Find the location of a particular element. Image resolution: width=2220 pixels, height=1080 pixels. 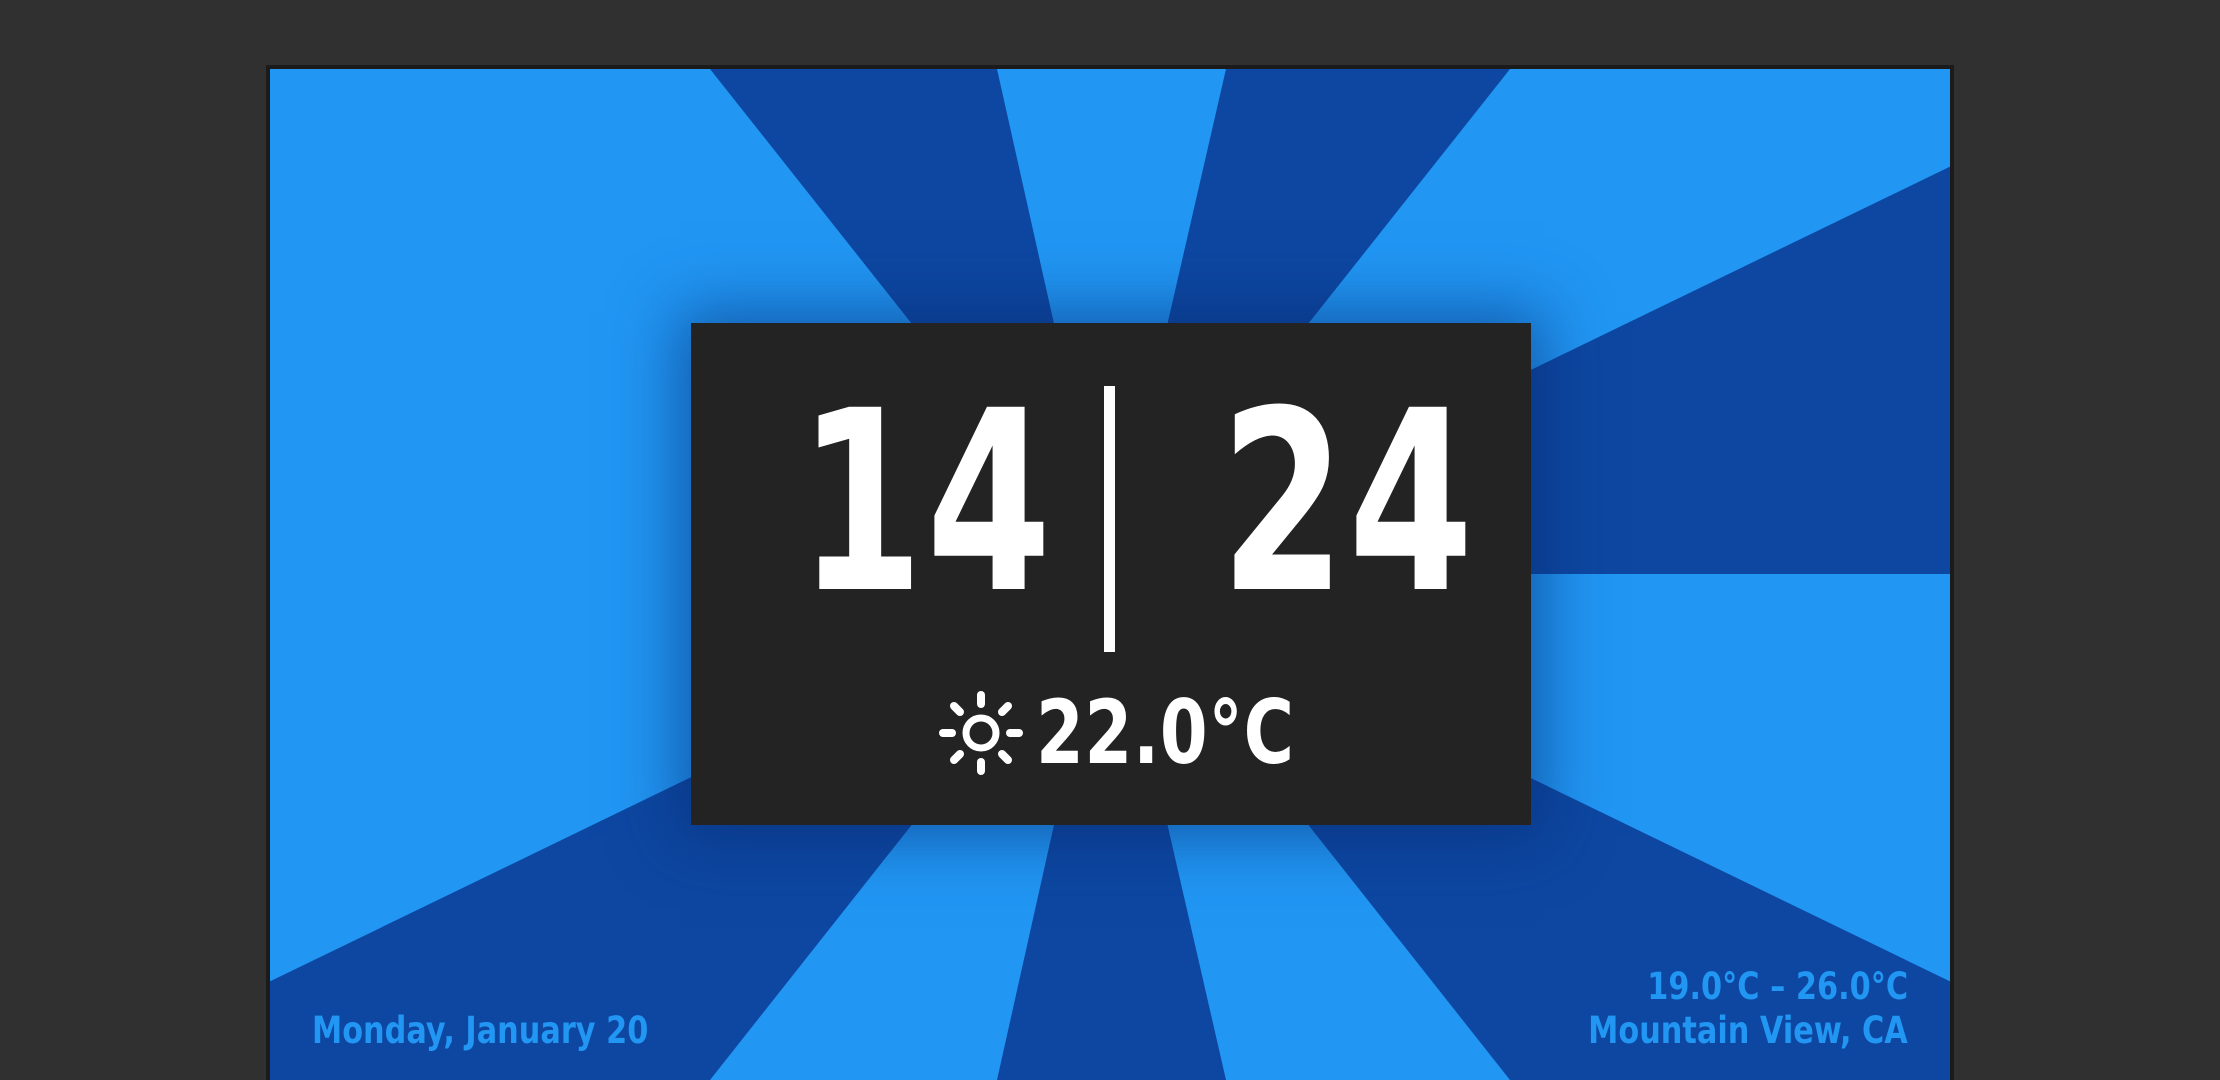

current-weather: 22.0°C is located at coordinates (1111, 733).